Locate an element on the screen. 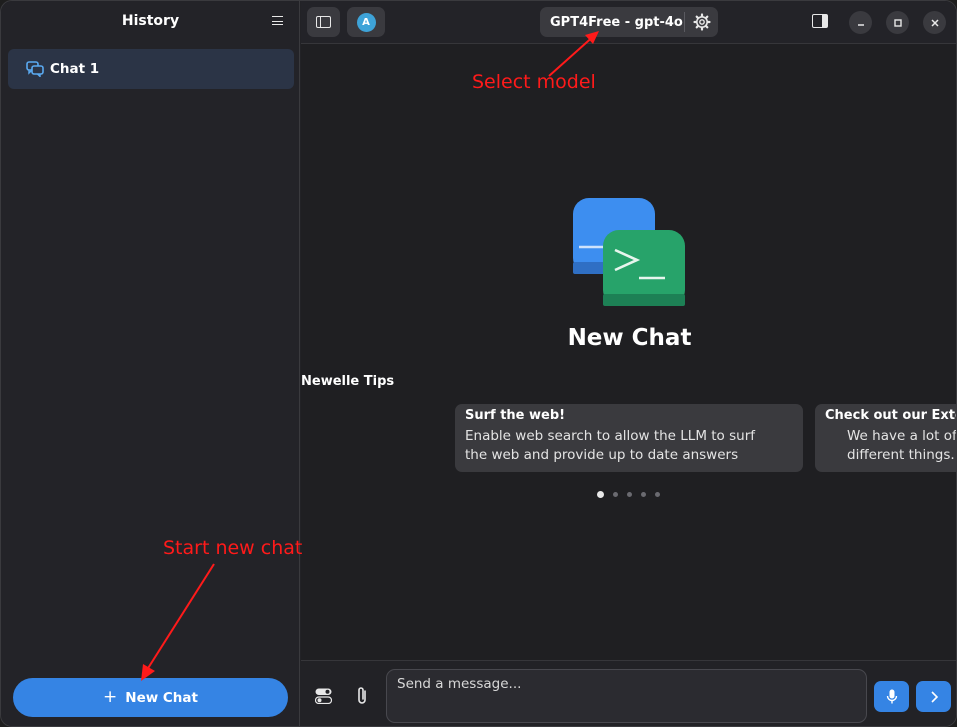  newelle-logo is located at coordinates (629, 252).